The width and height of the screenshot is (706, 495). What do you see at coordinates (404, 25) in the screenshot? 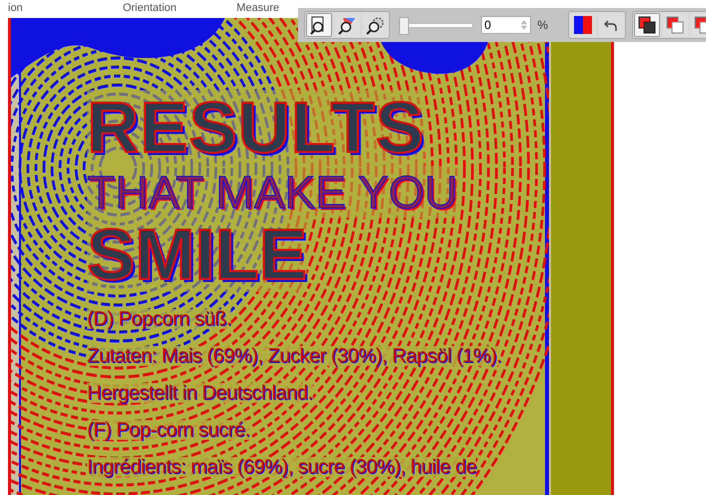
I see `slider-thumb` at bounding box center [404, 25].